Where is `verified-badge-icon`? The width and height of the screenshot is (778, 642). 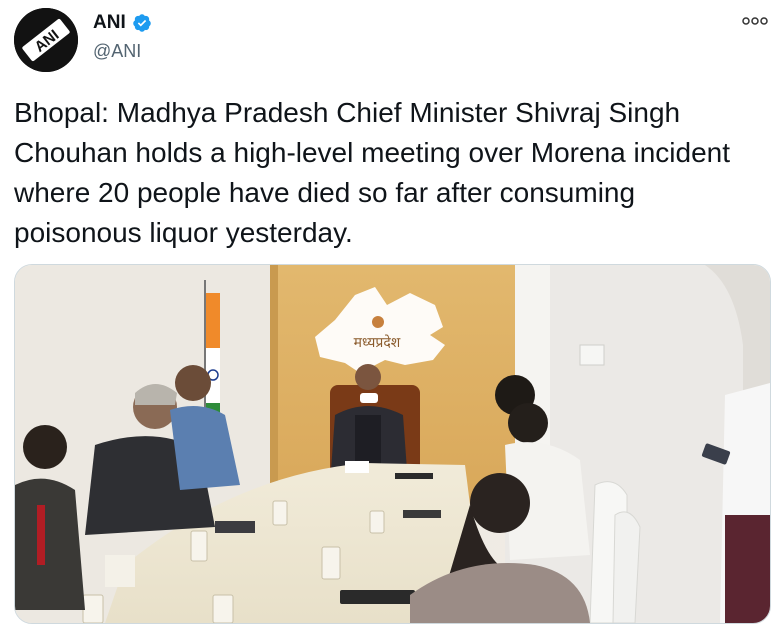 verified-badge-icon is located at coordinates (141, 23).